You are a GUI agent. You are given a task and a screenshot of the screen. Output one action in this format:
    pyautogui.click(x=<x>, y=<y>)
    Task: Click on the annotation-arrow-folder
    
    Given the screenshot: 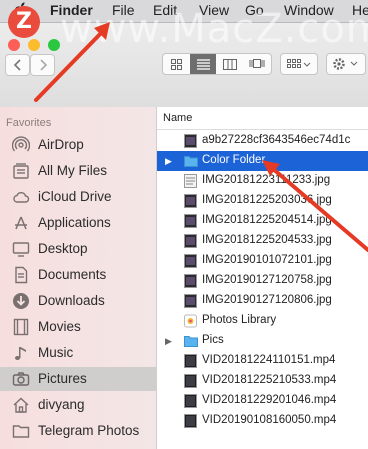 What is the action you would take?
    pyautogui.click(x=319, y=209)
    